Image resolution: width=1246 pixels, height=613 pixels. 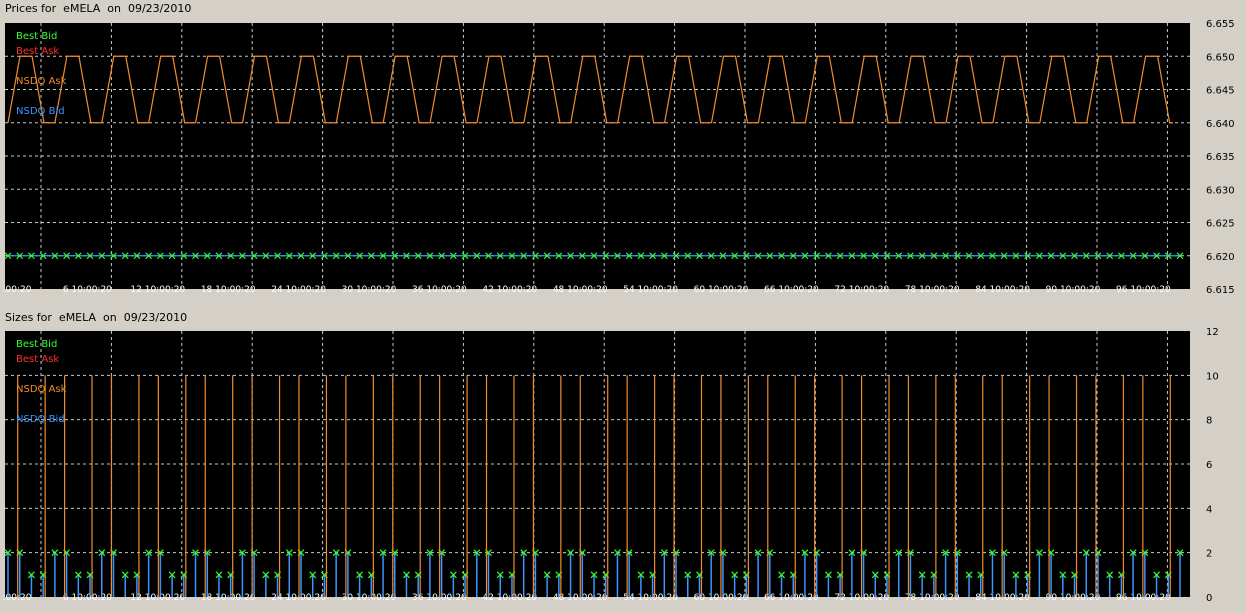 I want to click on y-tick-label: 6.650, so click(x=1220, y=57).